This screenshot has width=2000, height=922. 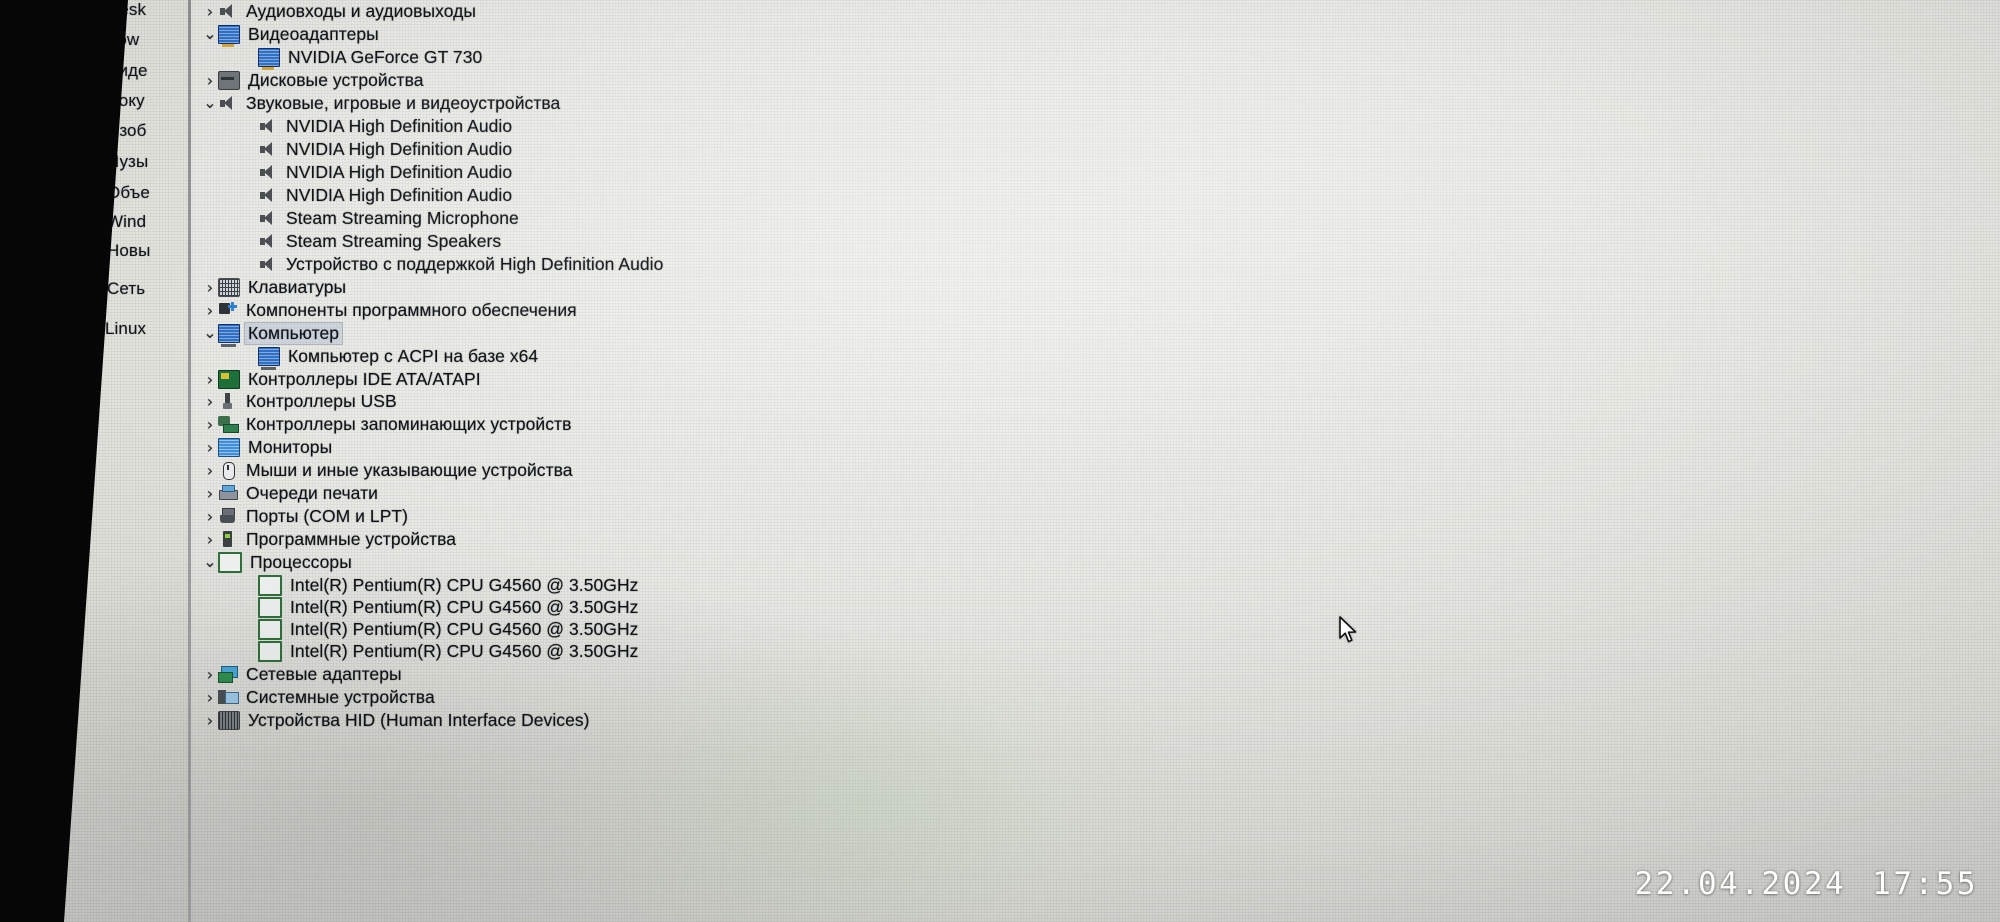 I want to click on tree-row-label: Контроллеры USB, so click(x=321, y=401).